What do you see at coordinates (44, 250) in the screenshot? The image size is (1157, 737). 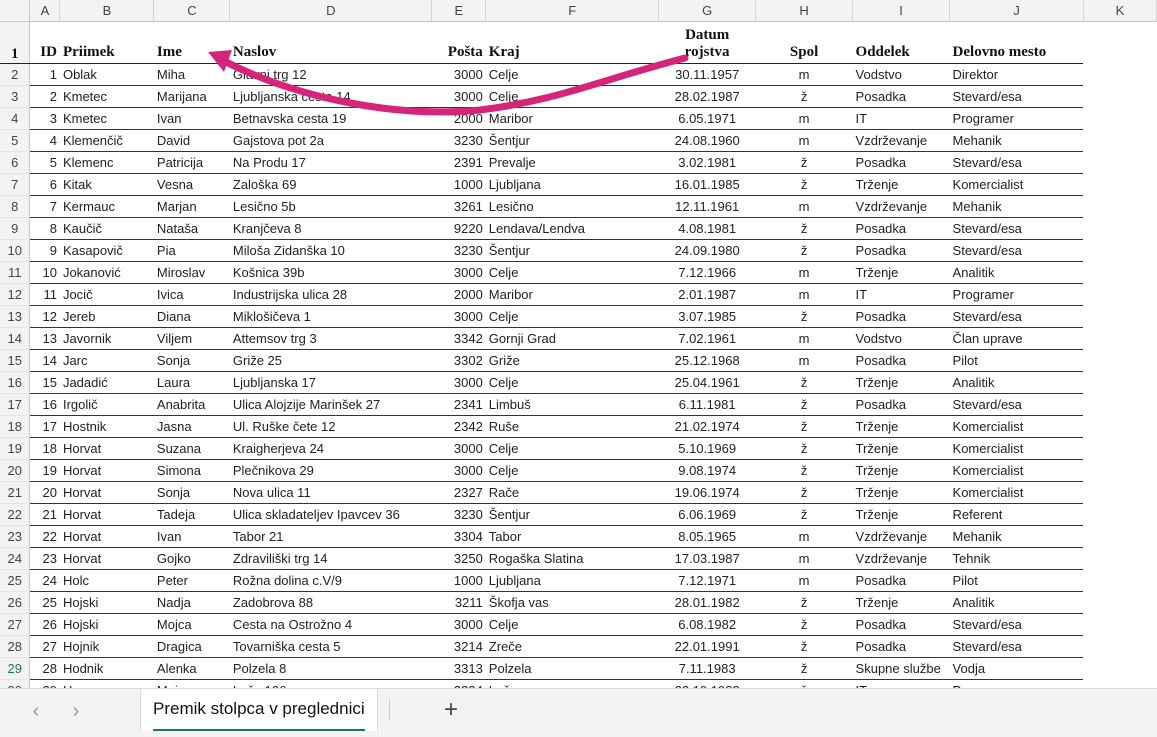 I see `cell-id: 9` at bounding box center [44, 250].